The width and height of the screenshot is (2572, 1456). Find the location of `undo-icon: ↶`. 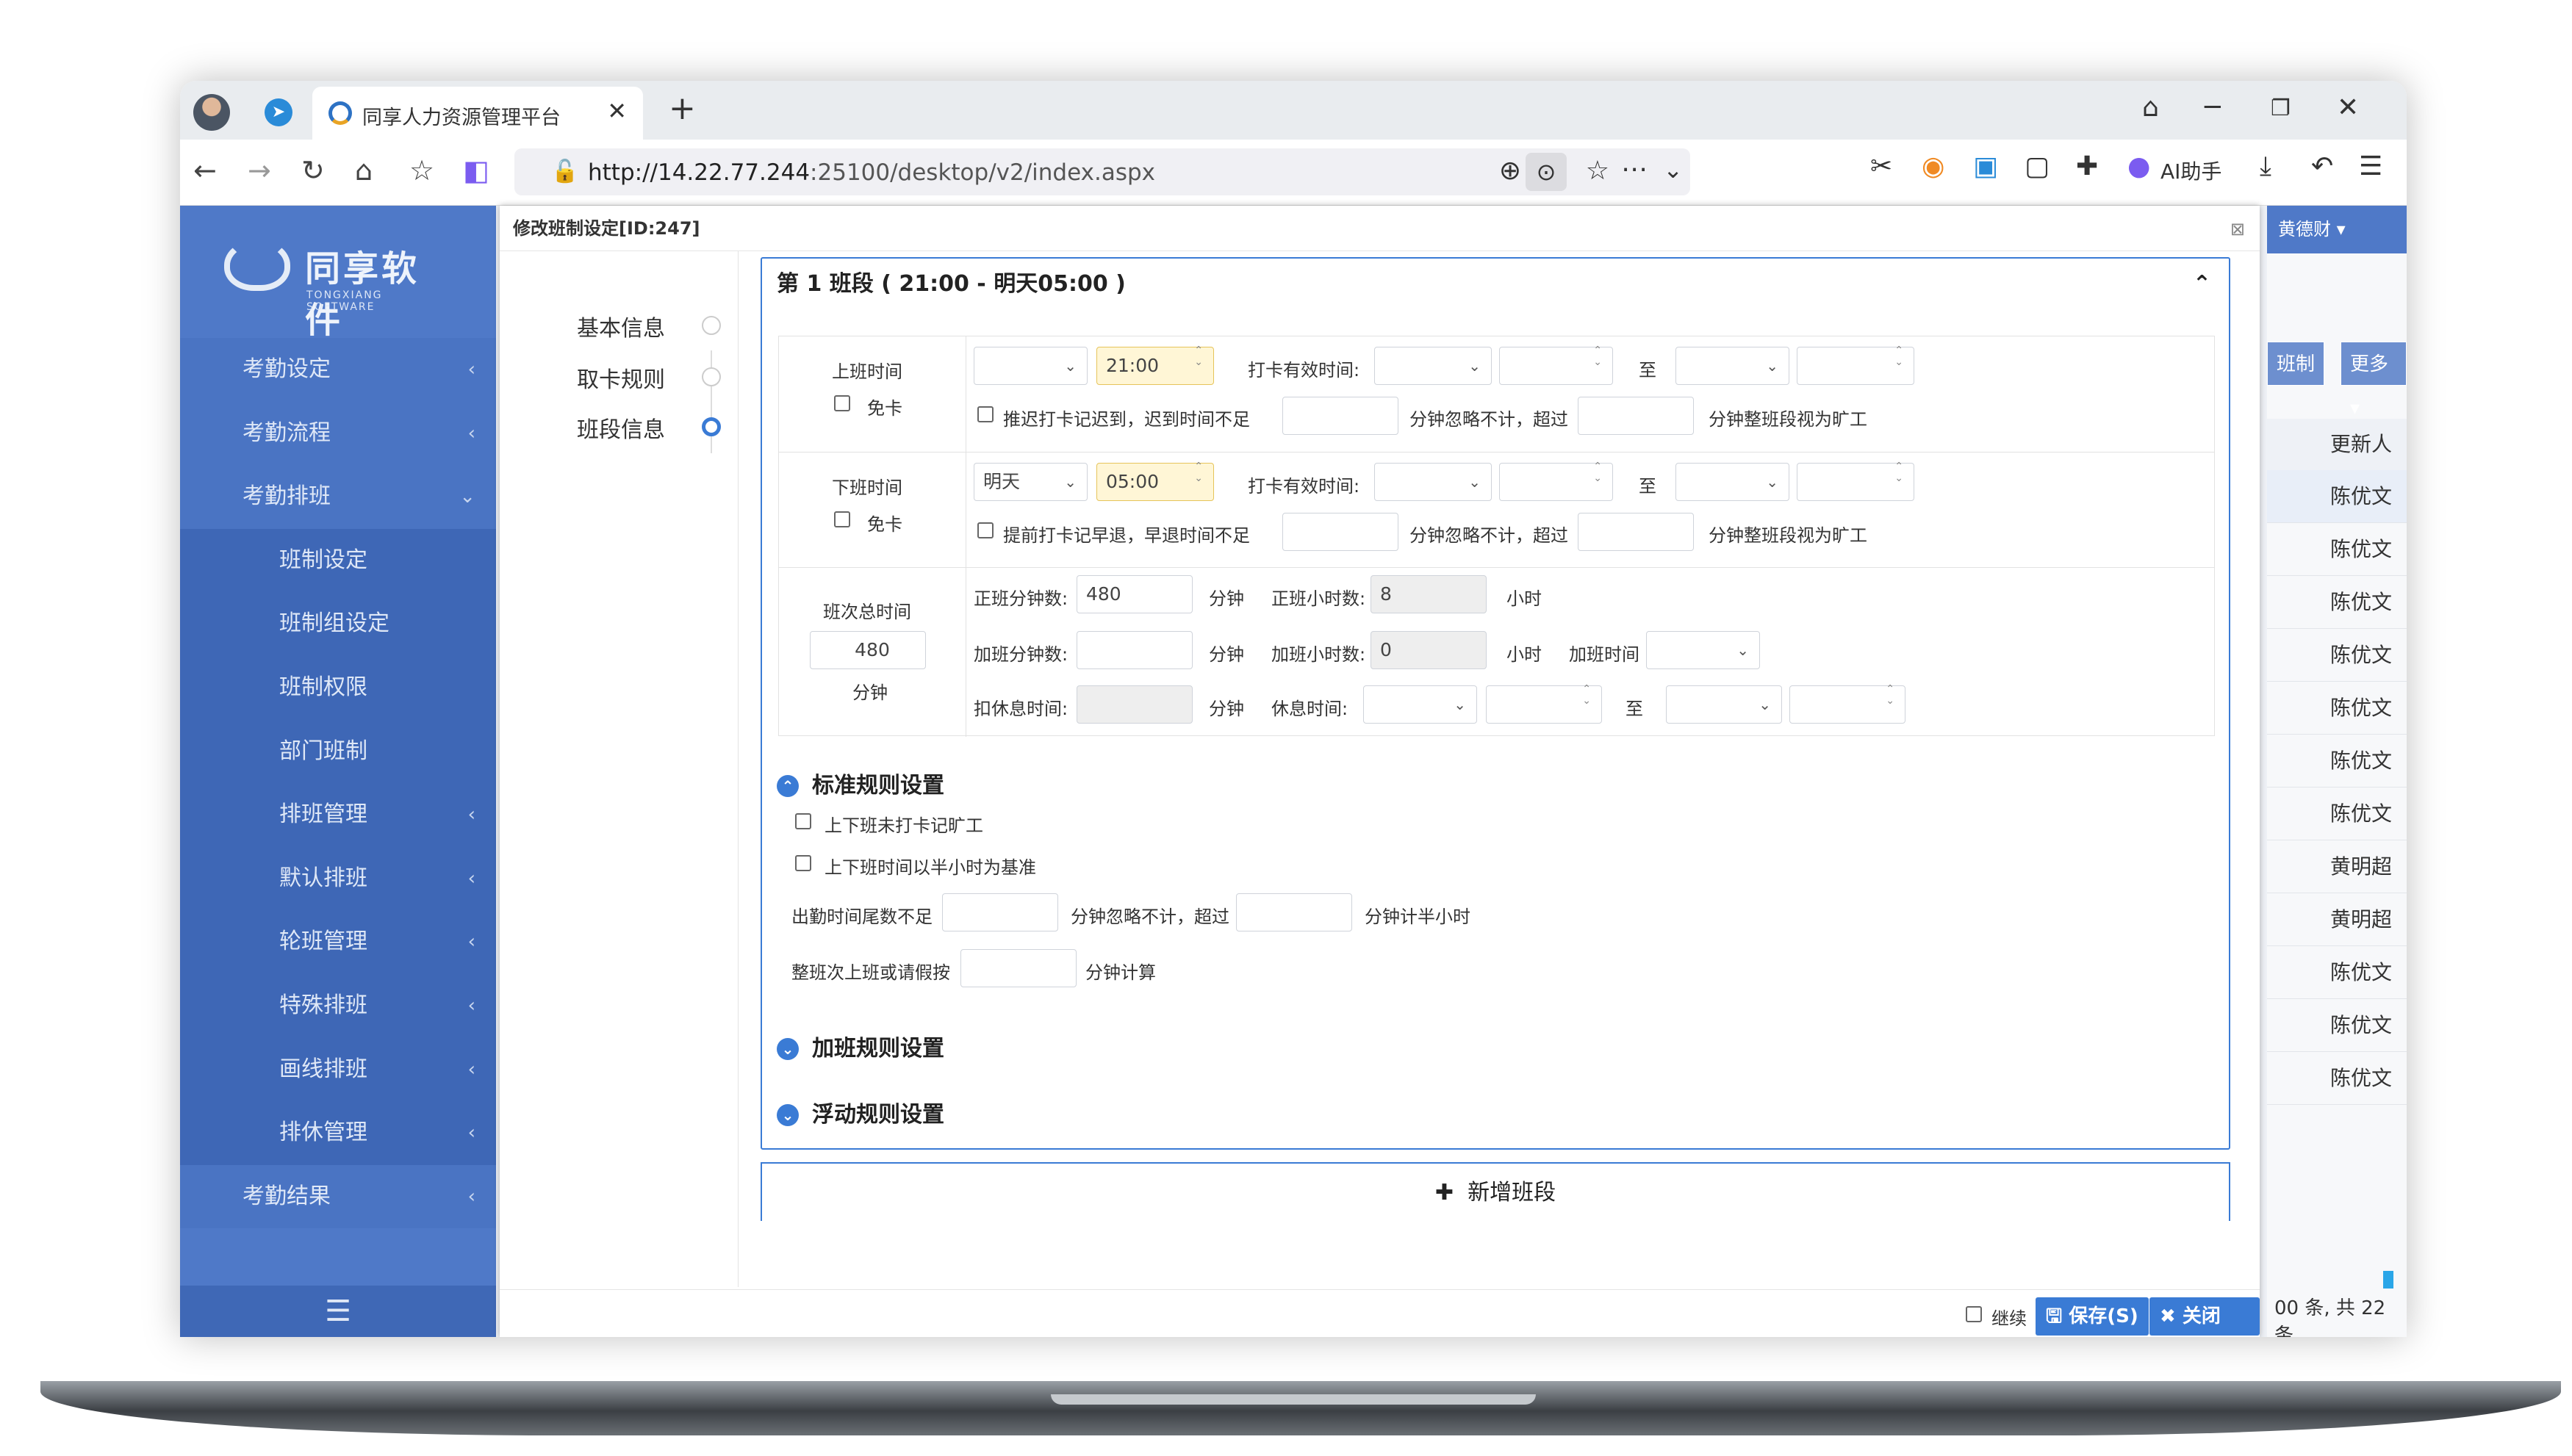

undo-icon: ↶ is located at coordinates (2322, 166).